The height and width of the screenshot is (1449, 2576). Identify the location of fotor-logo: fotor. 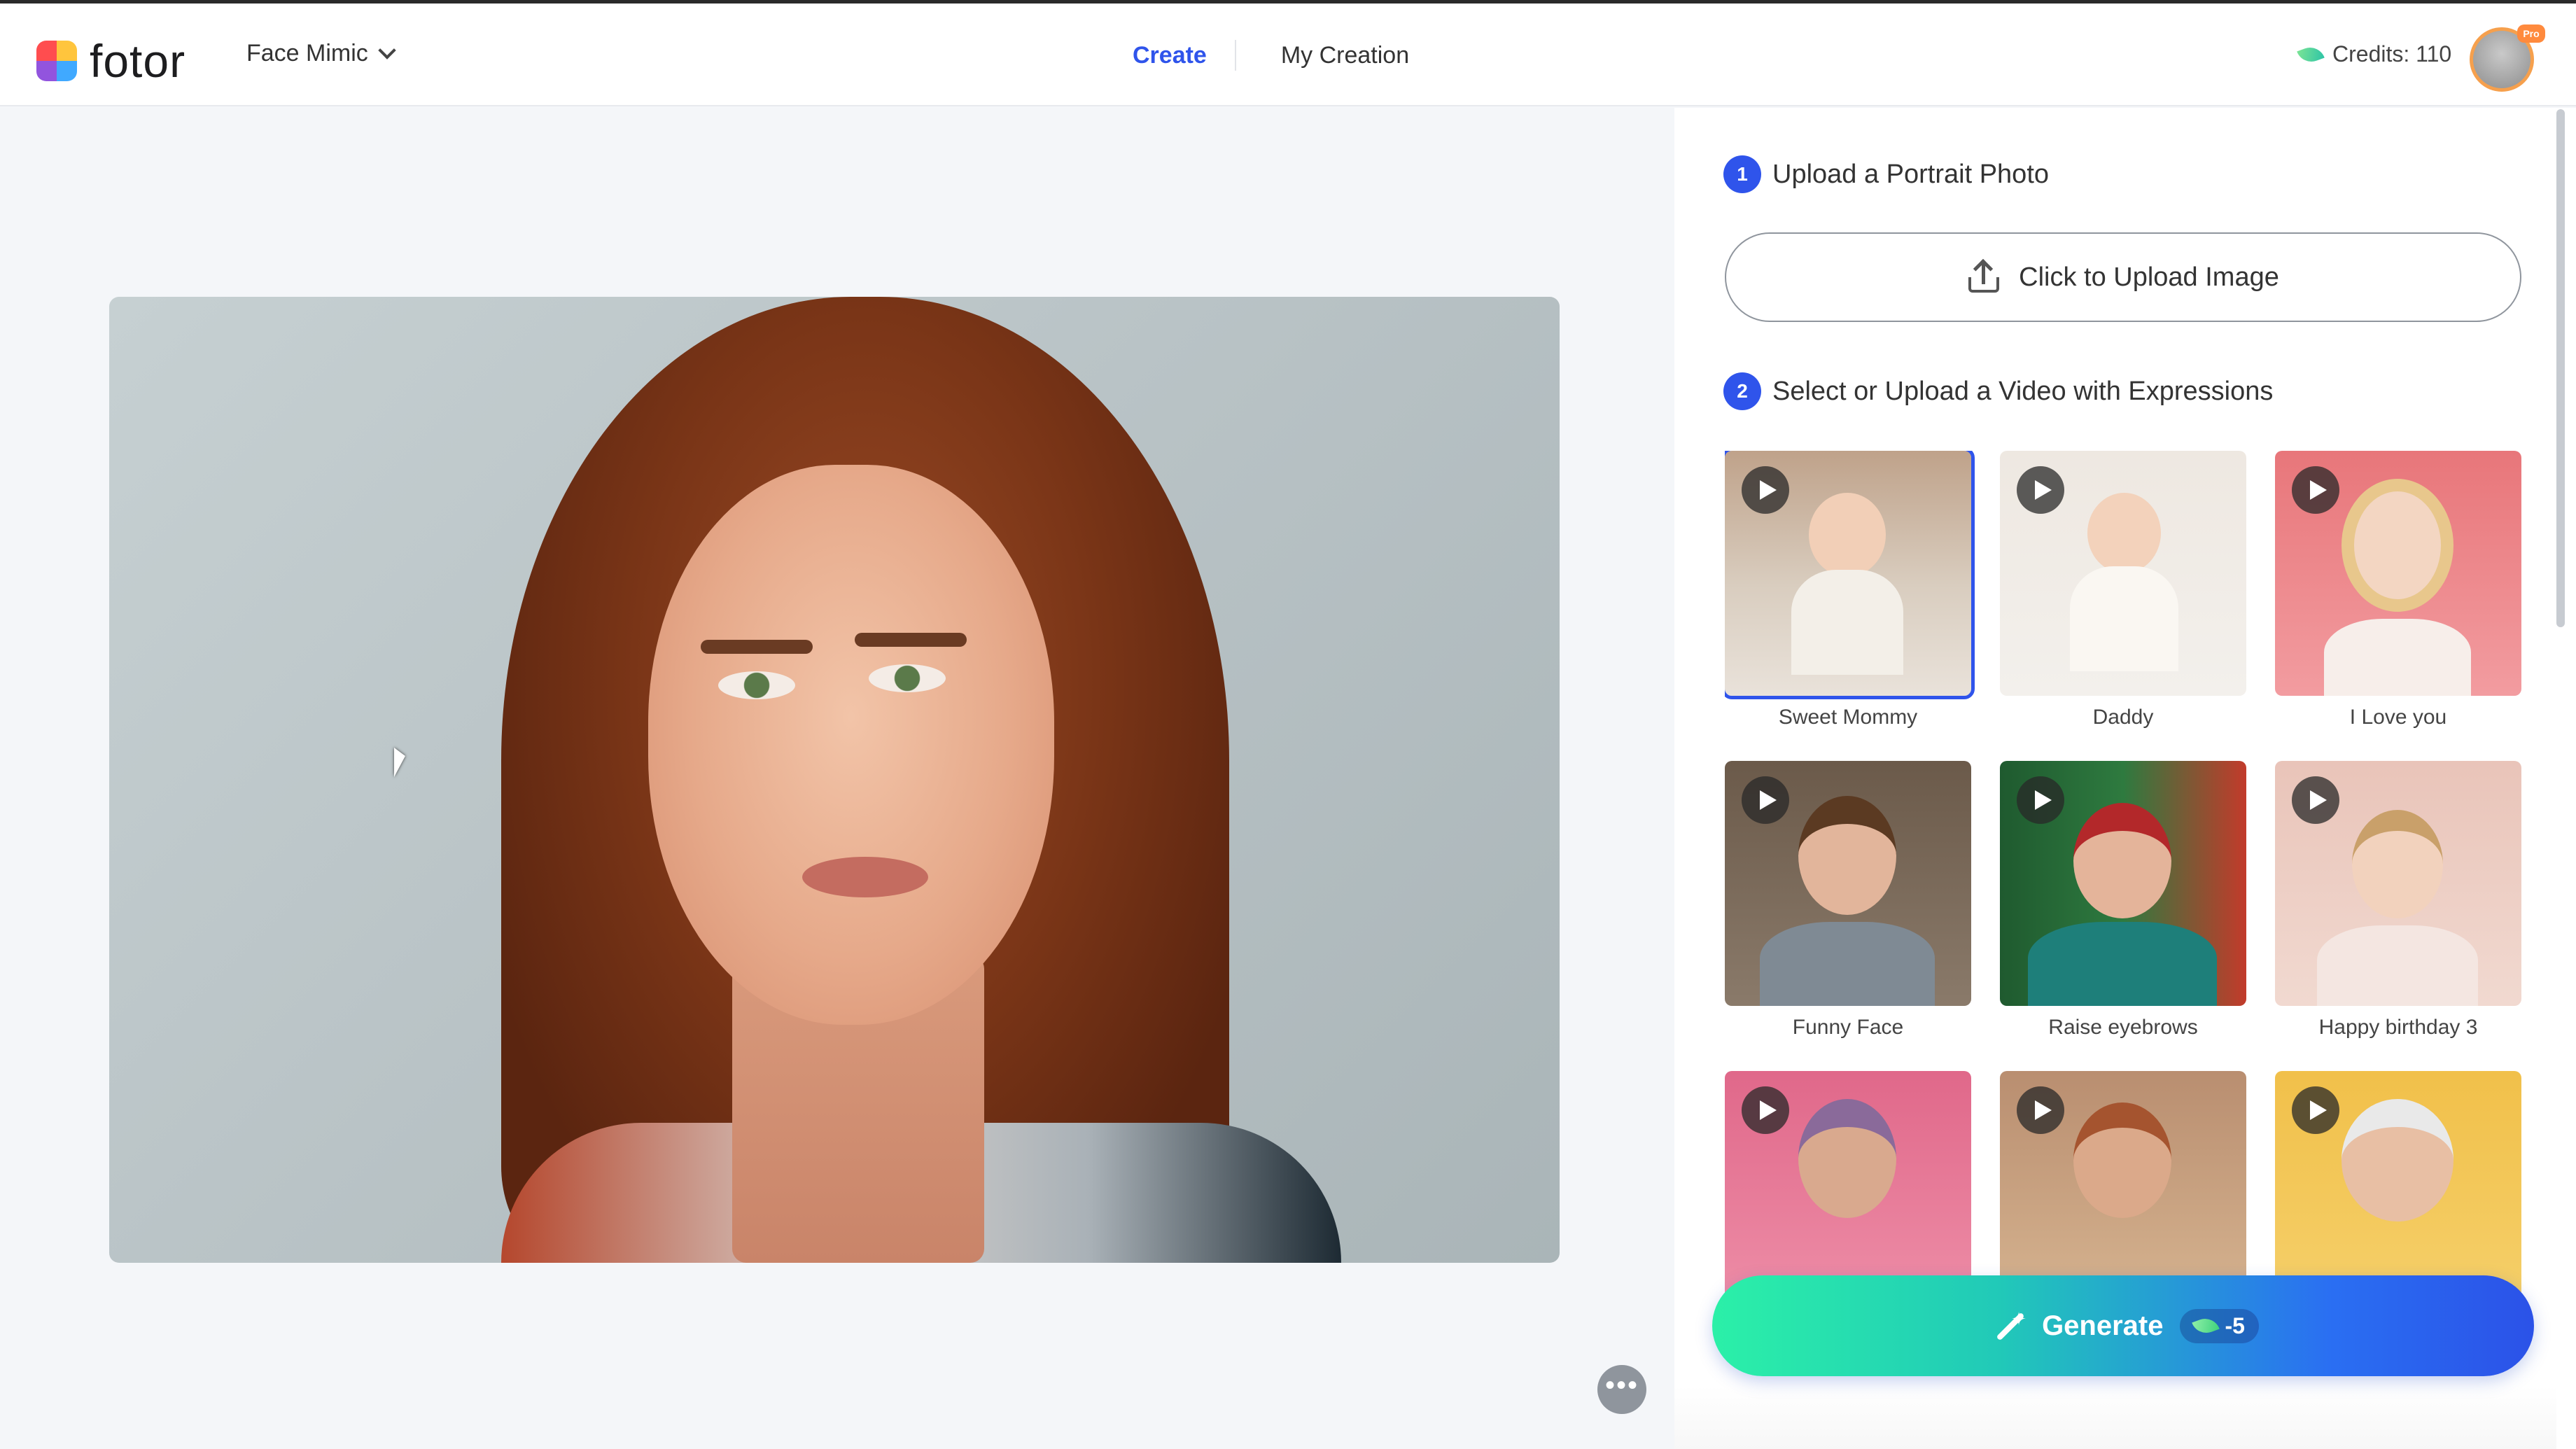
(111, 61).